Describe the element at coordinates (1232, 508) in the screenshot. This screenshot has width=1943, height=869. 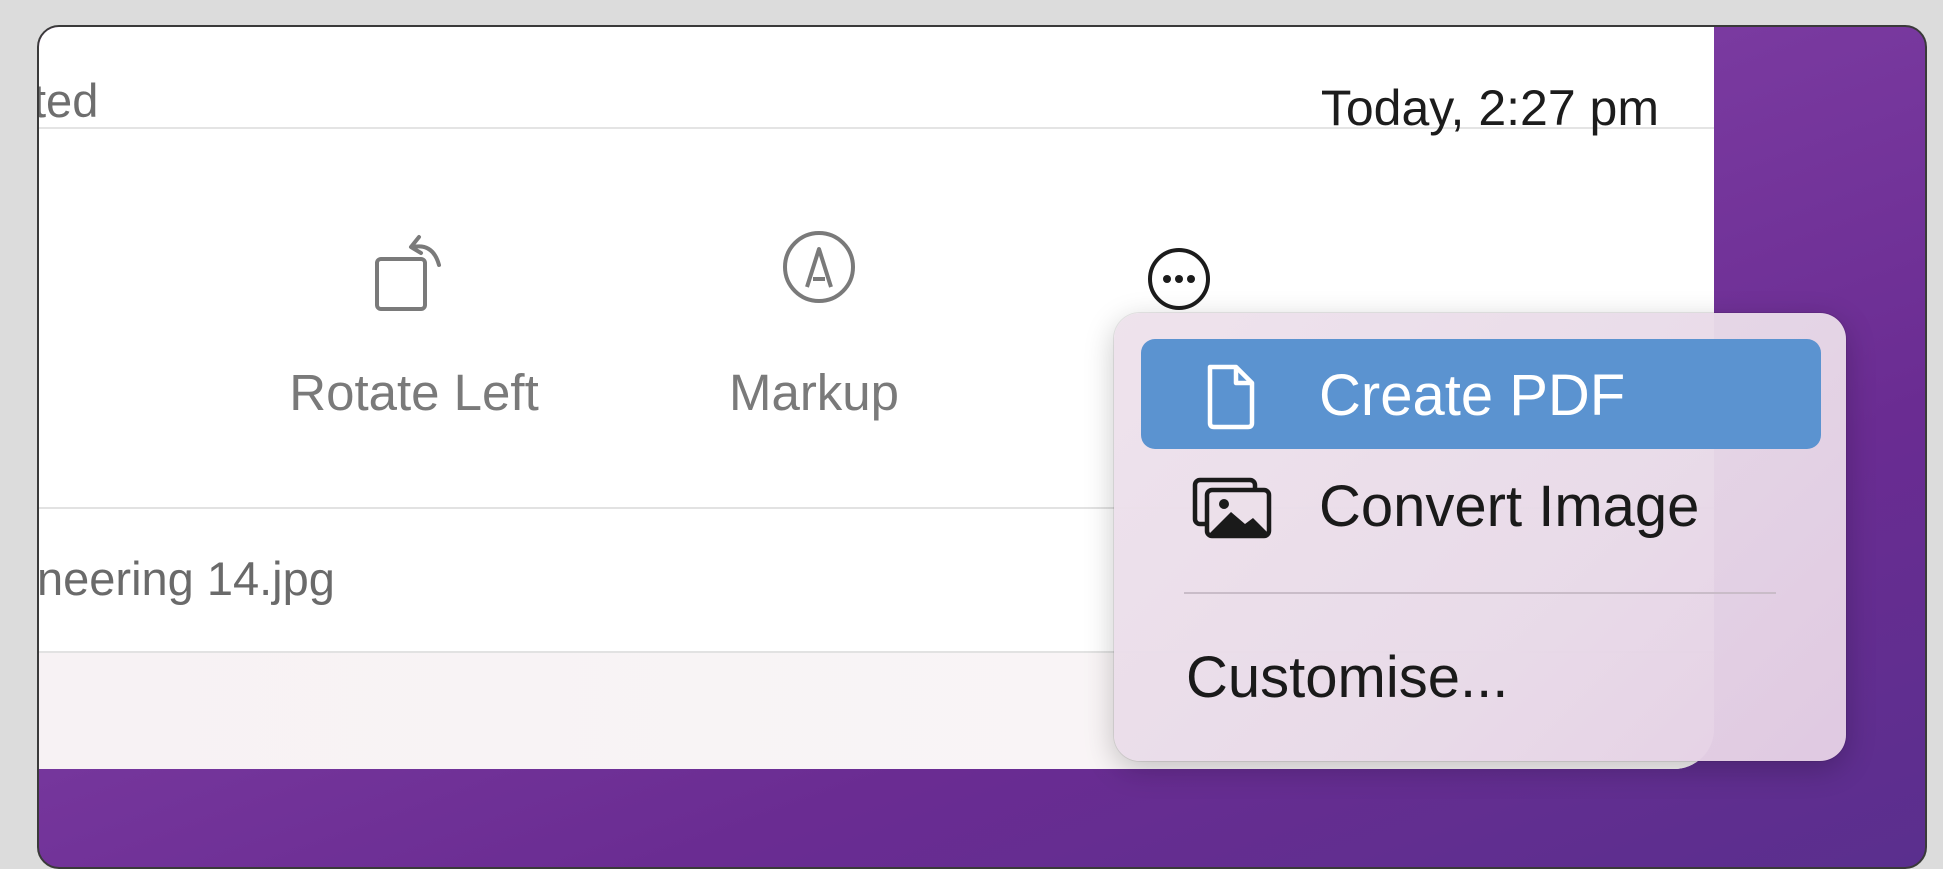
I see `photos-icon` at that location.